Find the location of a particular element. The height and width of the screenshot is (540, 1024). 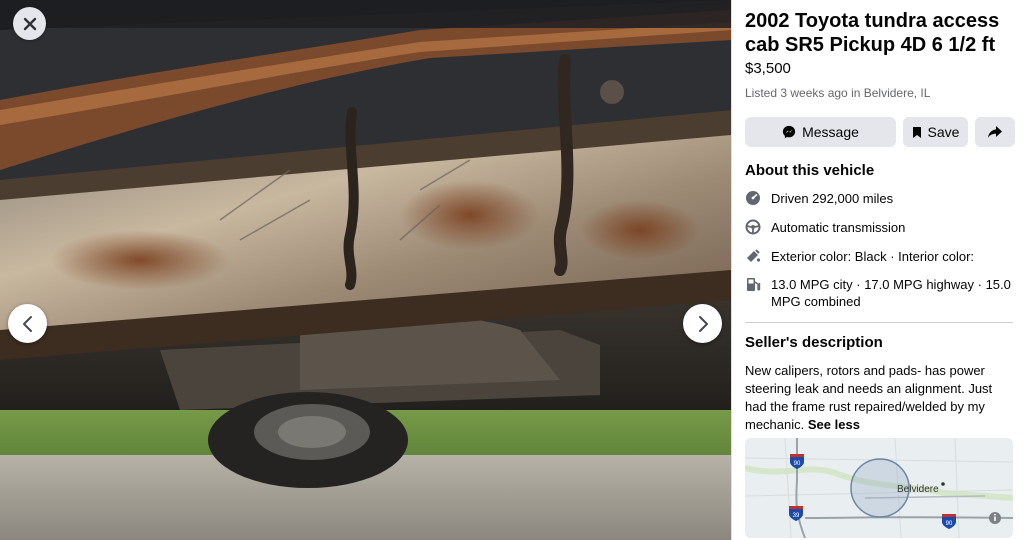

steering-wheel-icon is located at coordinates (753, 227).